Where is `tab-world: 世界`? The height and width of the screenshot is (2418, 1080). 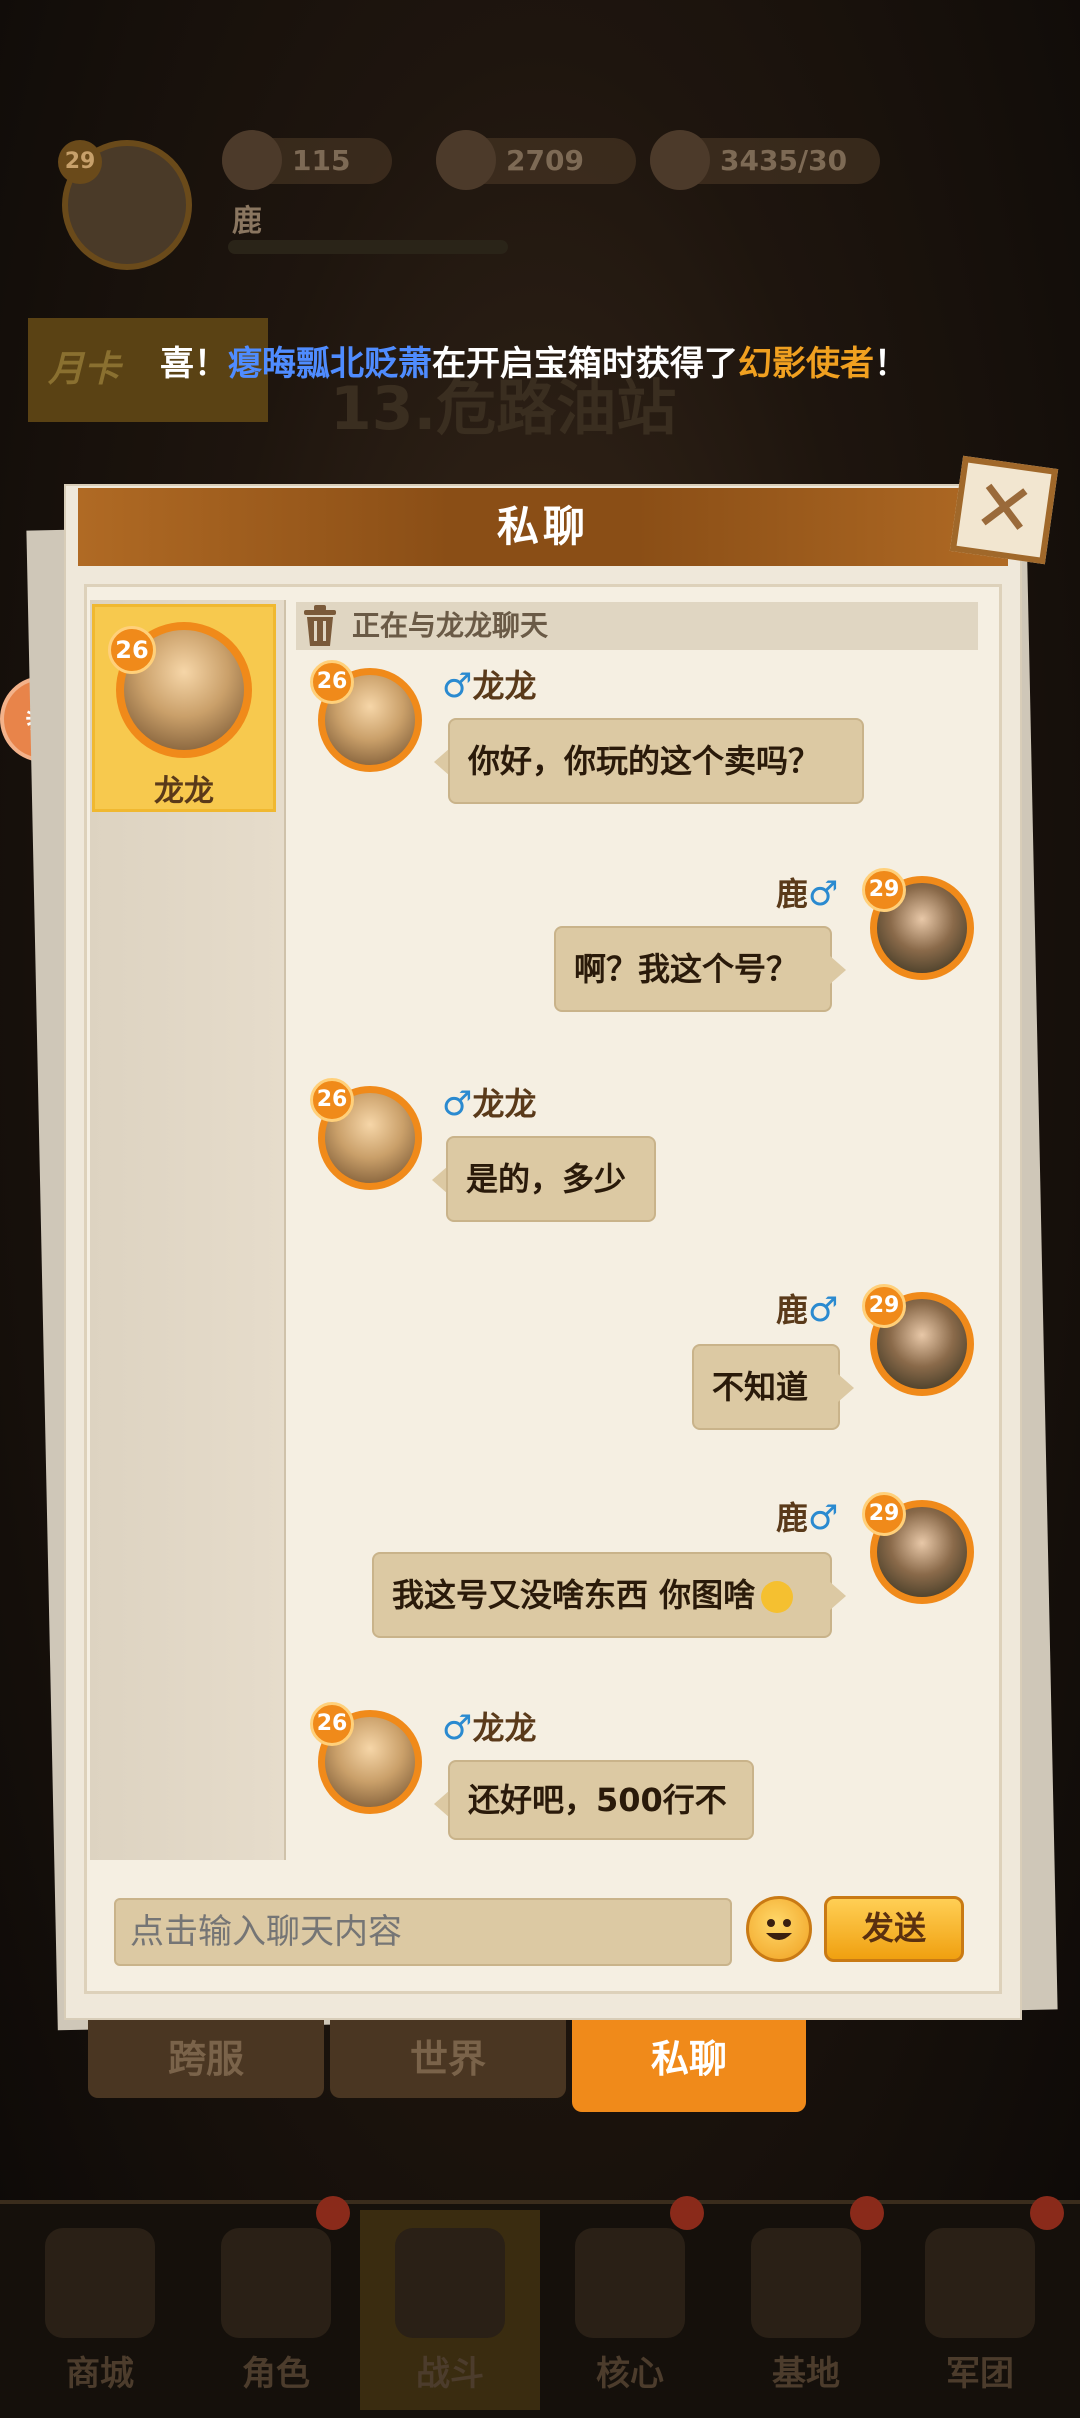
tab-world: 世界 is located at coordinates (448, 2059).